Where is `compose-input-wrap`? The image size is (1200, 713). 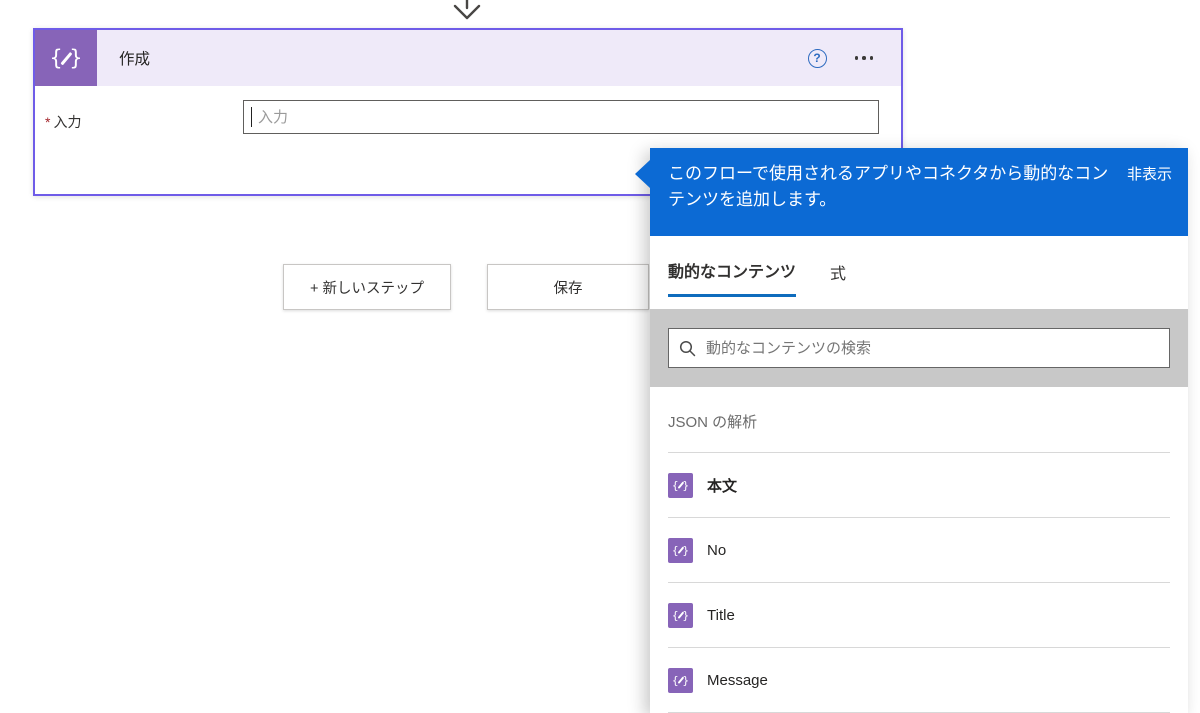 compose-input-wrap is located at coordinates (561, 117).